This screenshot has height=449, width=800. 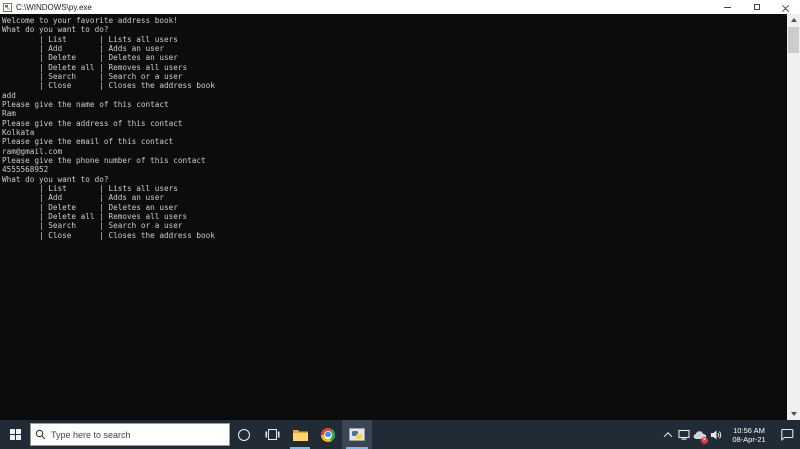 I want to click on taskbar-clock: 10:56 AM 08-Apr-21, so click(x=749, y=434).